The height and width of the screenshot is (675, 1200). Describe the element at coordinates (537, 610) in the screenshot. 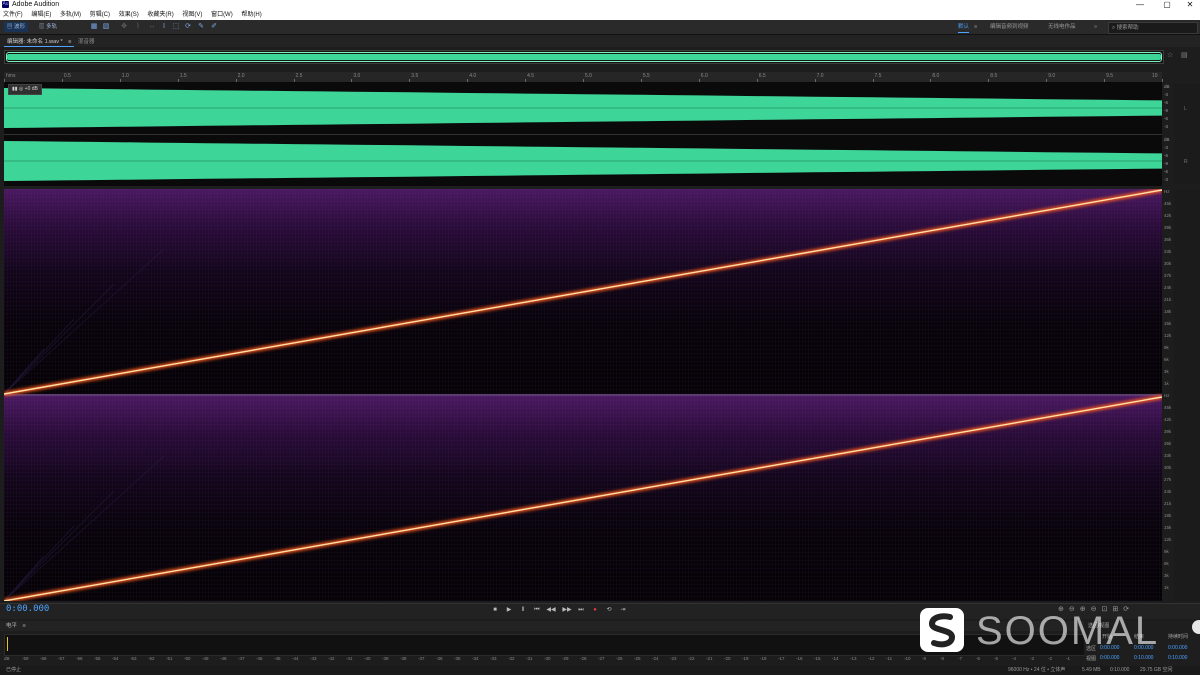

I see `skip-to-start-button: ⏮` at that location.